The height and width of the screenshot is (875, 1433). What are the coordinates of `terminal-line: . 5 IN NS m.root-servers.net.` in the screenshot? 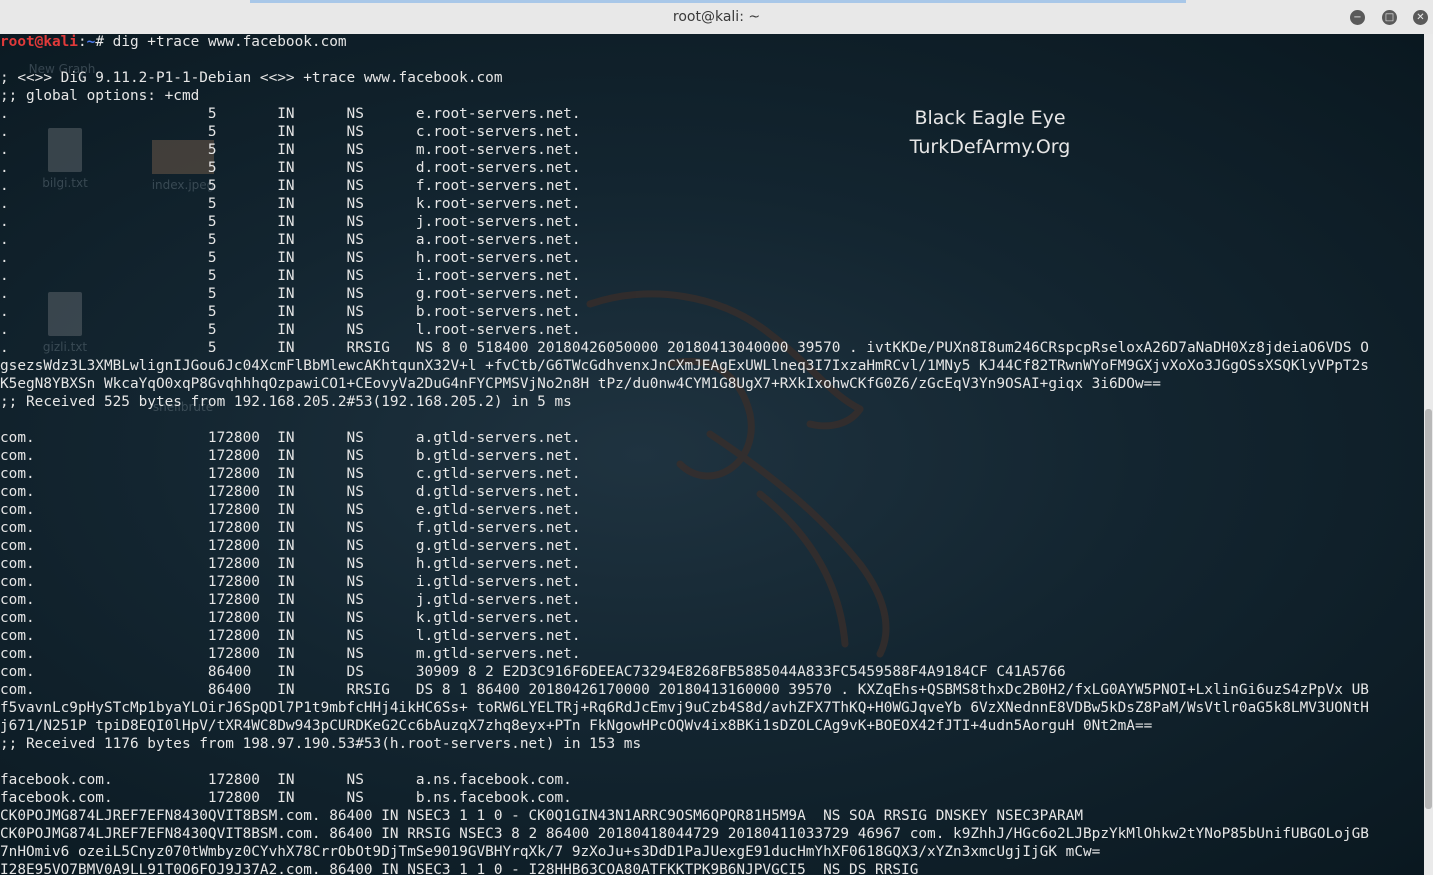 It's located at (290, 150).